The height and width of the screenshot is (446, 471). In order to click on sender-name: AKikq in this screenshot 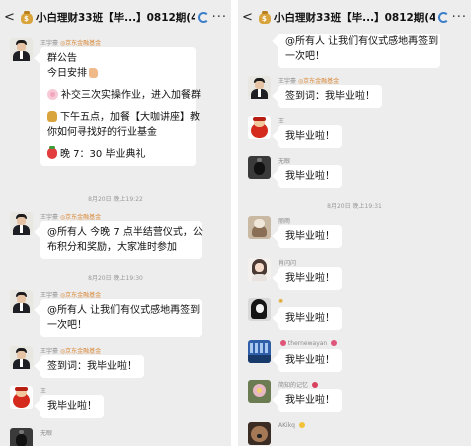, I will do `click(291, 425)`.